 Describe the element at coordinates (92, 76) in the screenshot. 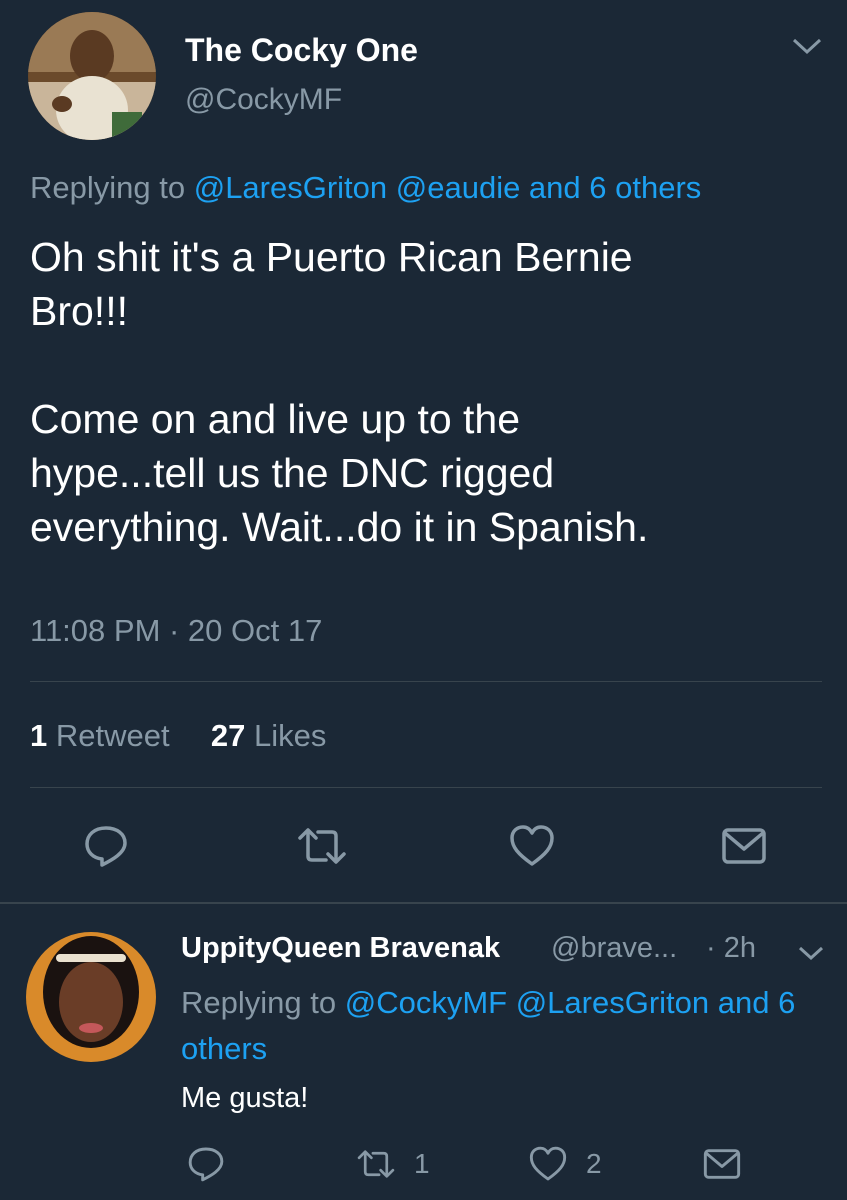

I see `avatar` at that location.